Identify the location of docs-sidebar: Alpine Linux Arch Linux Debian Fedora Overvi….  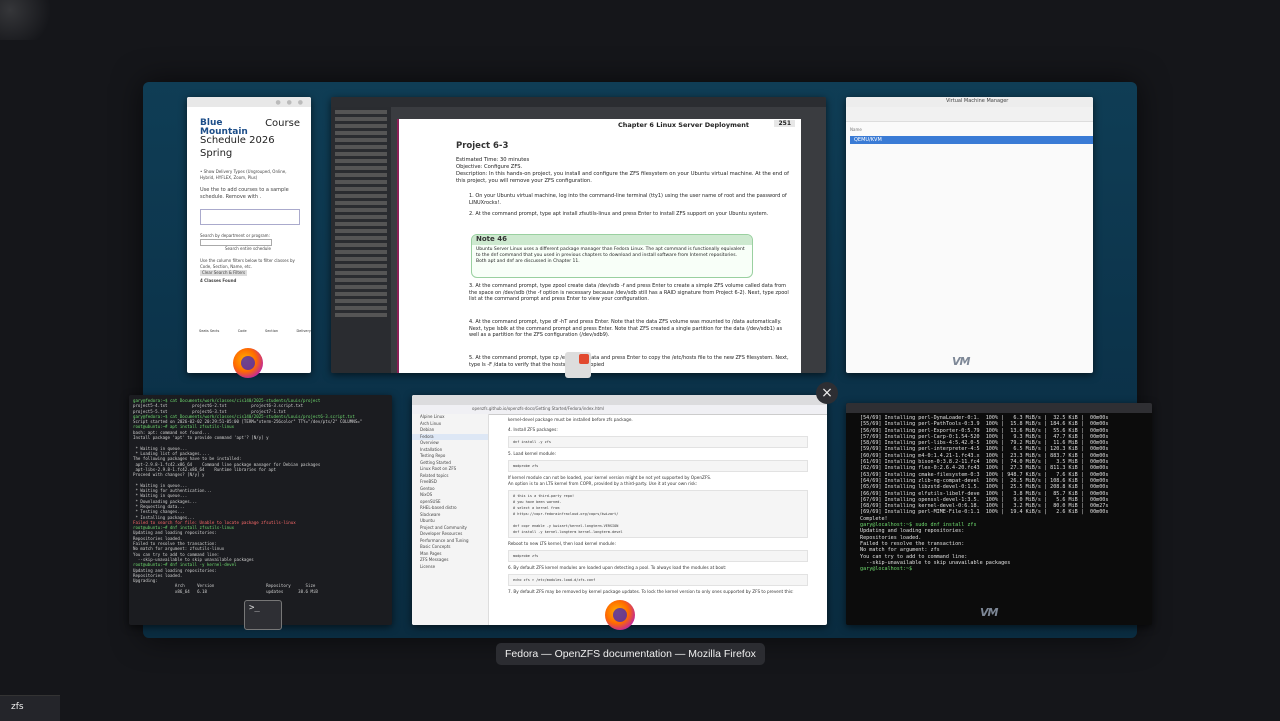
(450, 519).